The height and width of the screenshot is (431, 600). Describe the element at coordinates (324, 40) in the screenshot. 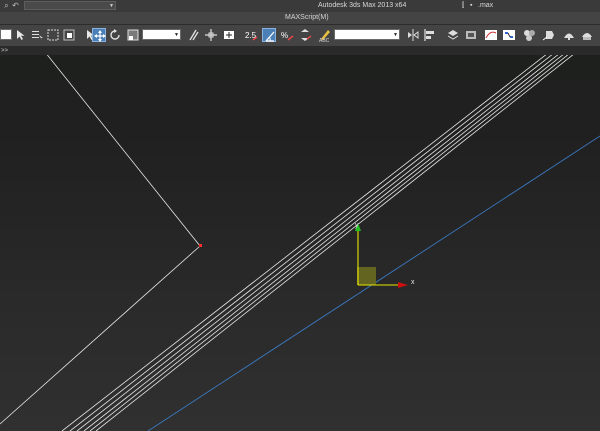

I see `svg-text: ABC` at that location.